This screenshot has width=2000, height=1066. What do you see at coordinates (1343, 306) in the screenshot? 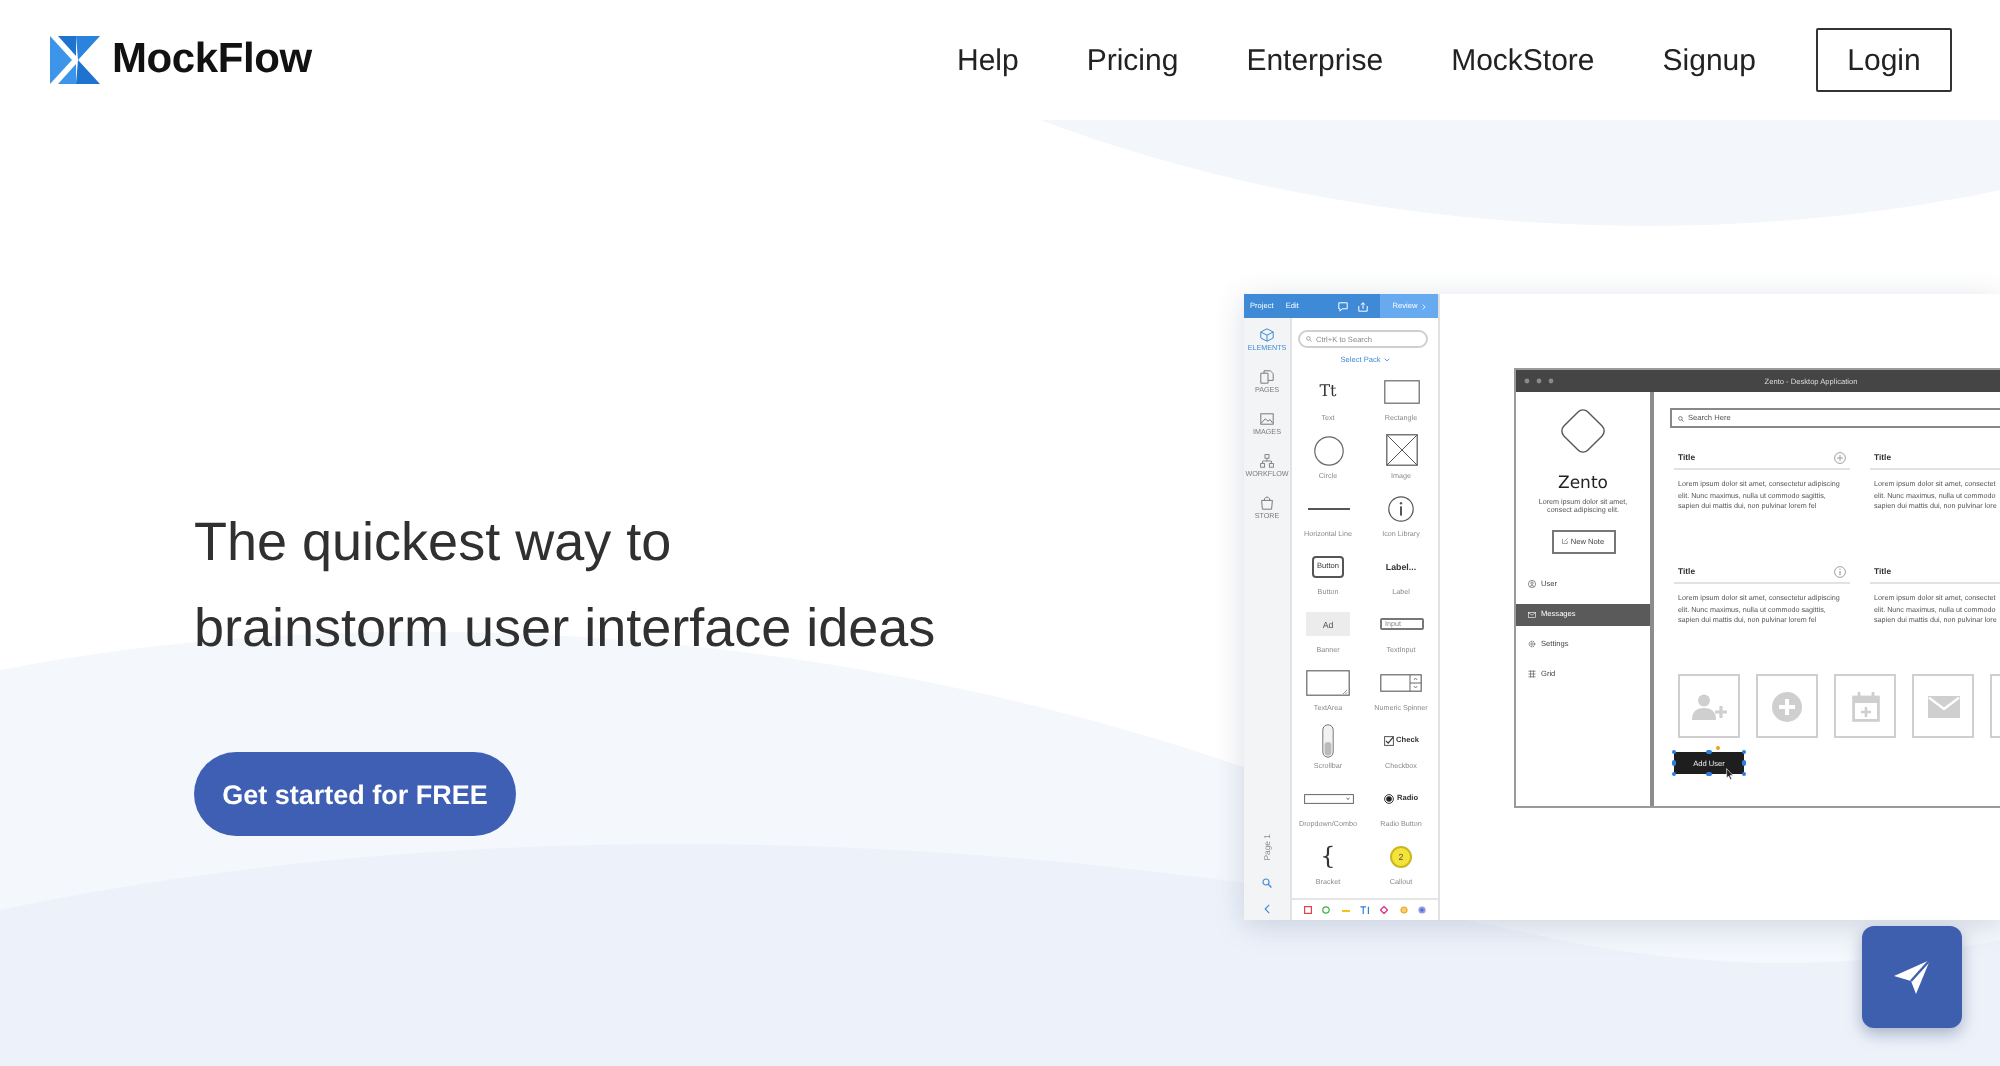
I see `chat-bubble-icon` at bounding box center [1343, 306].